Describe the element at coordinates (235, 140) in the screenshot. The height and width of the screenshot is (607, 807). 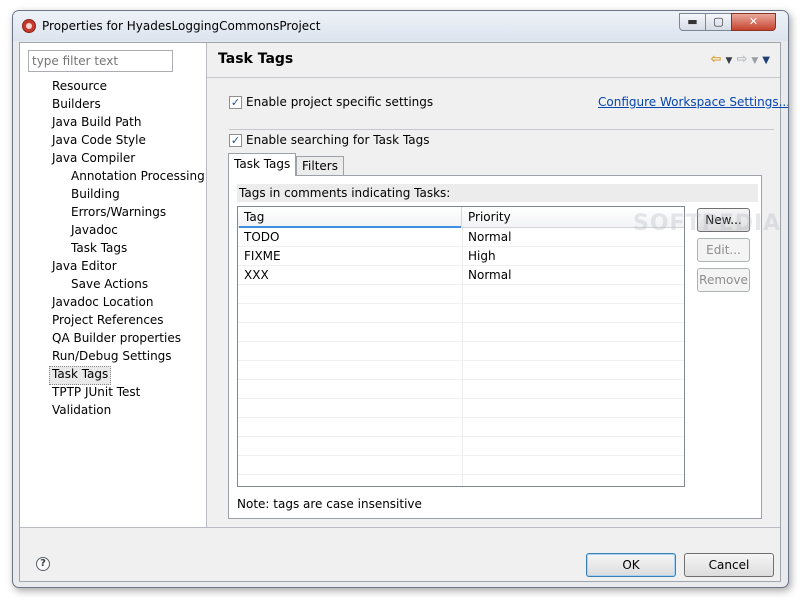
I see `enable-searching-checkbox: ✓` at that location.